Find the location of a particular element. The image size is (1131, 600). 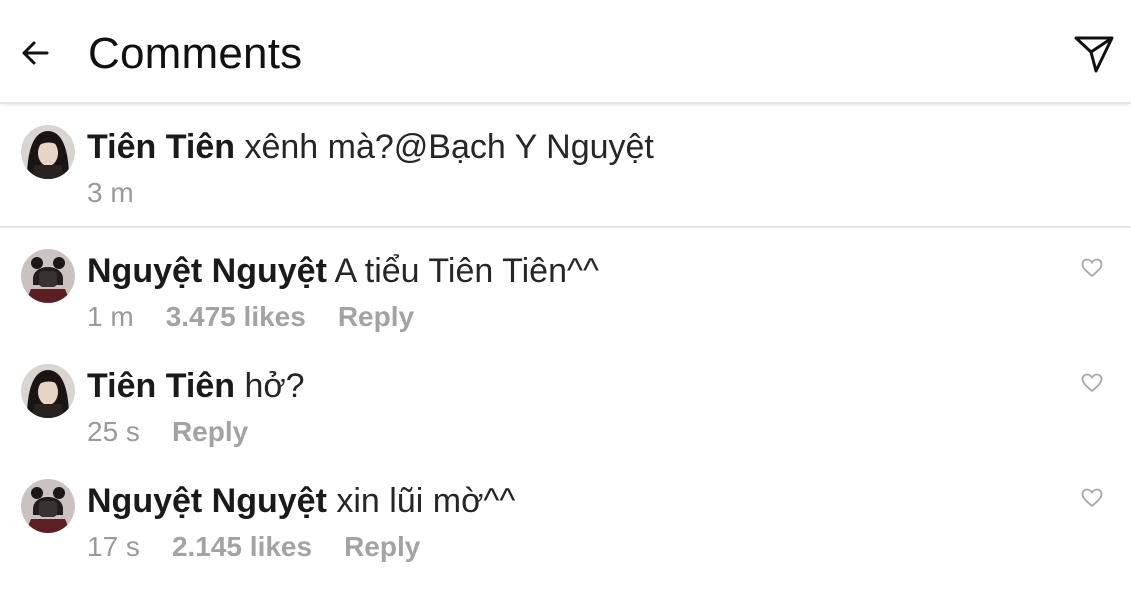

comment-line: Tiên Tiên hở? is located at coordinates (196, 386).